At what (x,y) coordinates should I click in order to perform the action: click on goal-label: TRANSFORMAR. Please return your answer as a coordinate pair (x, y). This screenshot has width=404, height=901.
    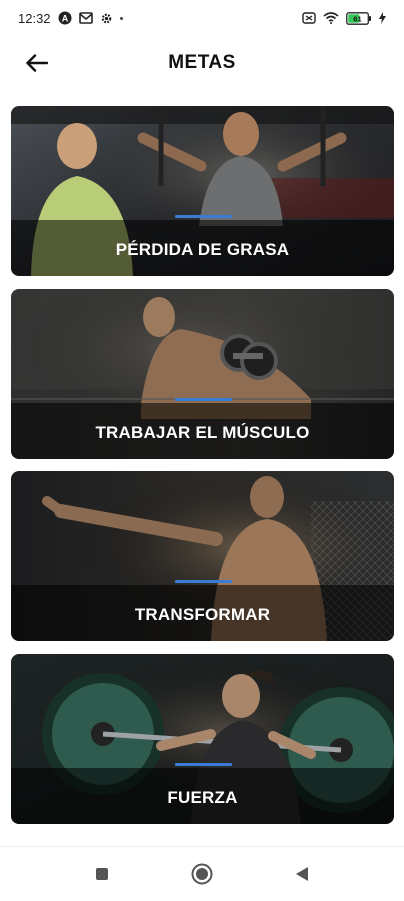
    Looking at the image, I should click on (202, 614).